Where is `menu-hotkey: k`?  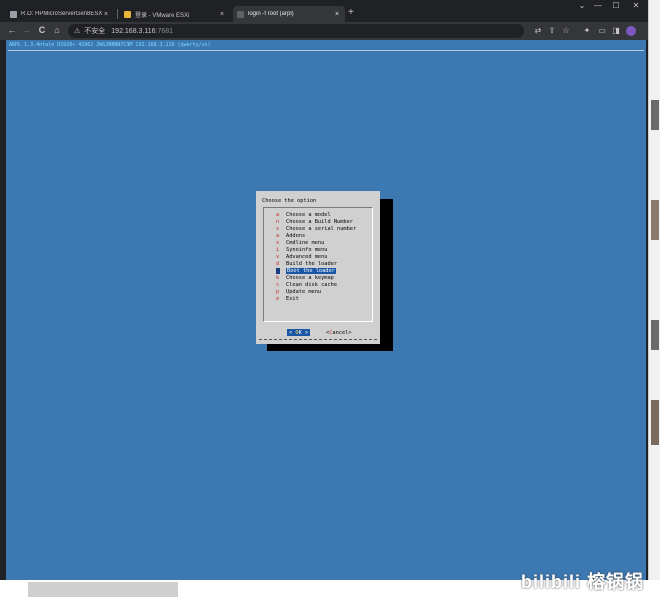
menu-hotkey: k is located at coordinates (278, 277).